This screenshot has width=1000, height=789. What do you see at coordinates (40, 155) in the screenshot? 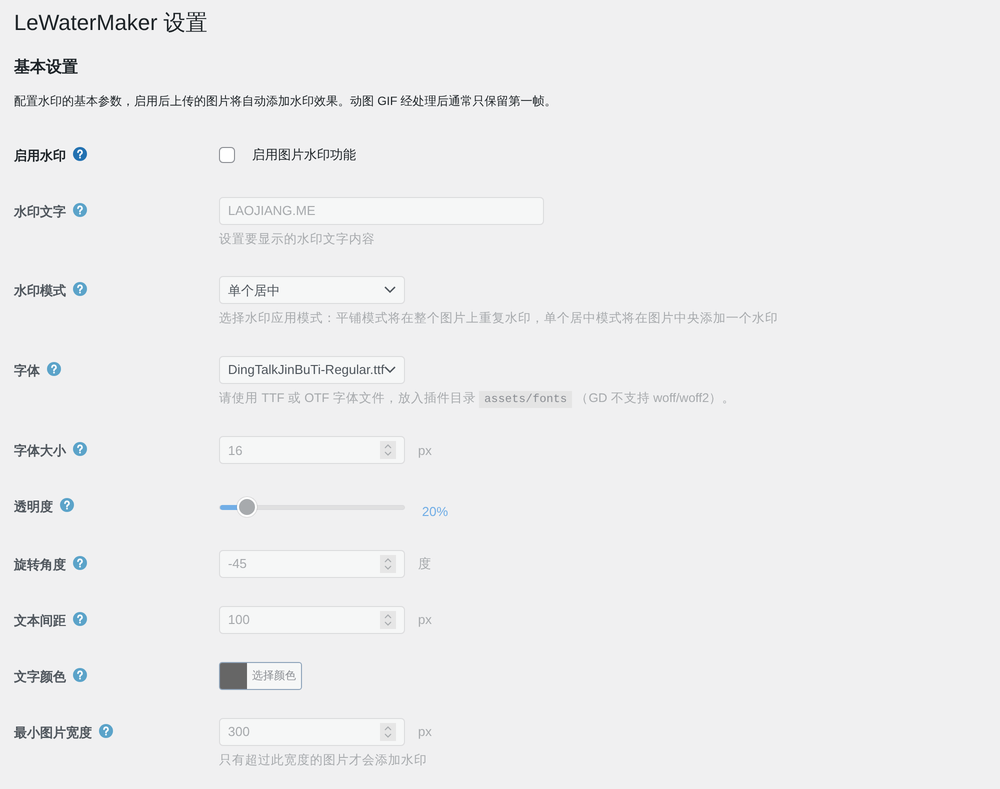
I see `field-label: 启用水印` at bounding box center [40, 155].